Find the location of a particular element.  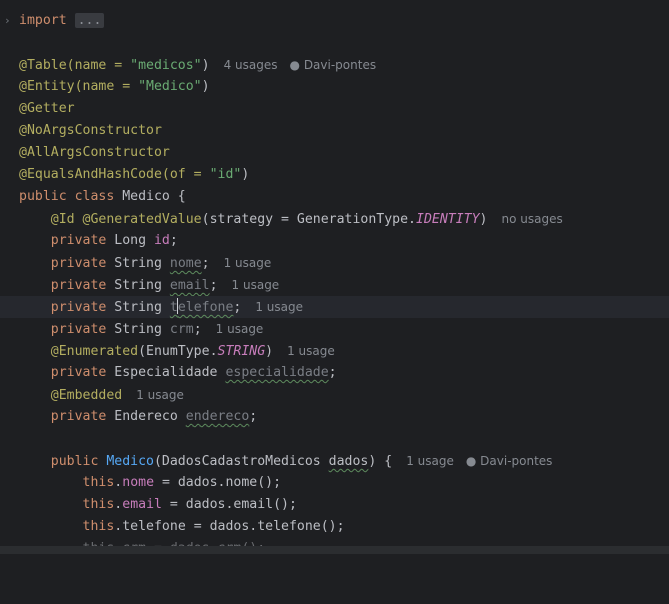

usage-count: no usages is located at coordinates (531, 219).